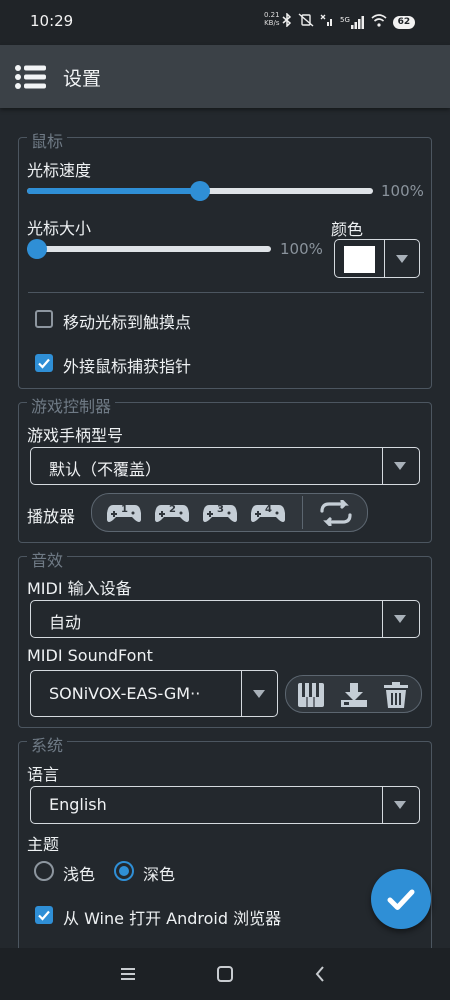 This screenshot has width=450, height=1000. What do you see at coordinates (71, 405) in the screenshot?
I see `controller-section-legend: 游戏控制器` at bounding box center [71, 405].